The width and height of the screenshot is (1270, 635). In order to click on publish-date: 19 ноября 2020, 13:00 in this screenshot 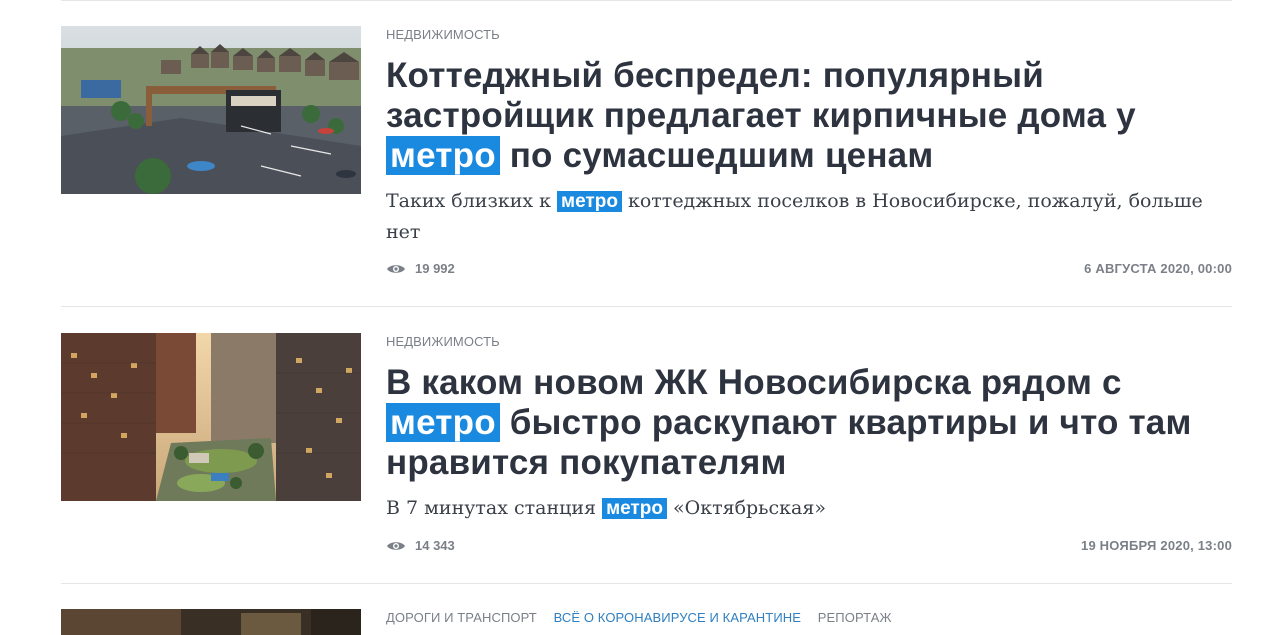, I will do `click(1156, 545)`.